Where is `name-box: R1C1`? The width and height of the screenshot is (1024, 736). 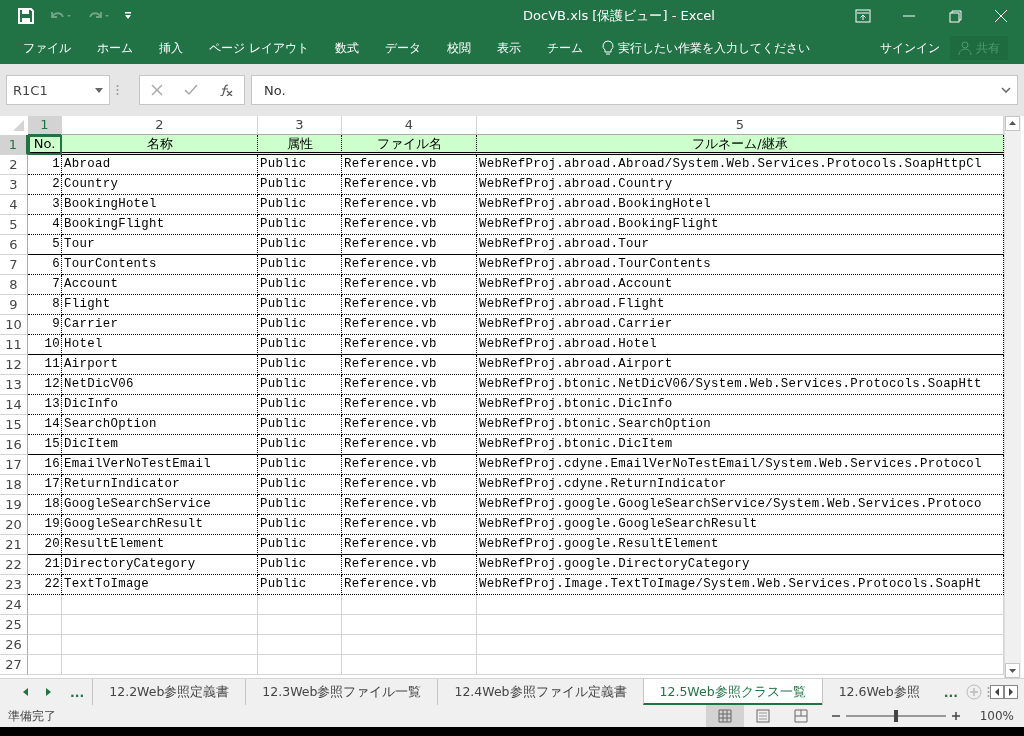
name-box: R1C1 is located at coordinates (58, 90).